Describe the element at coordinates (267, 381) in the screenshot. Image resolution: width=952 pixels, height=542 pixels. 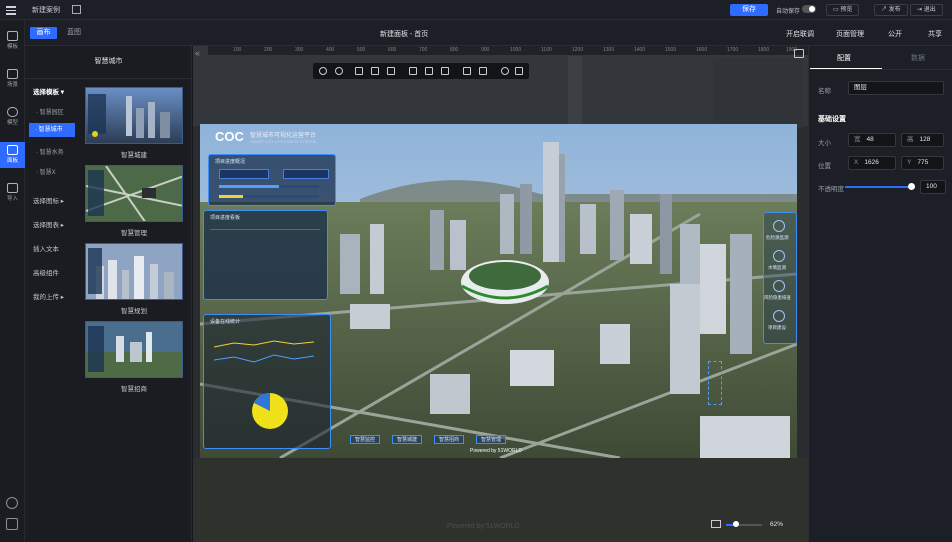
I see `device-stats-panel: 设备在线统计` at that location.